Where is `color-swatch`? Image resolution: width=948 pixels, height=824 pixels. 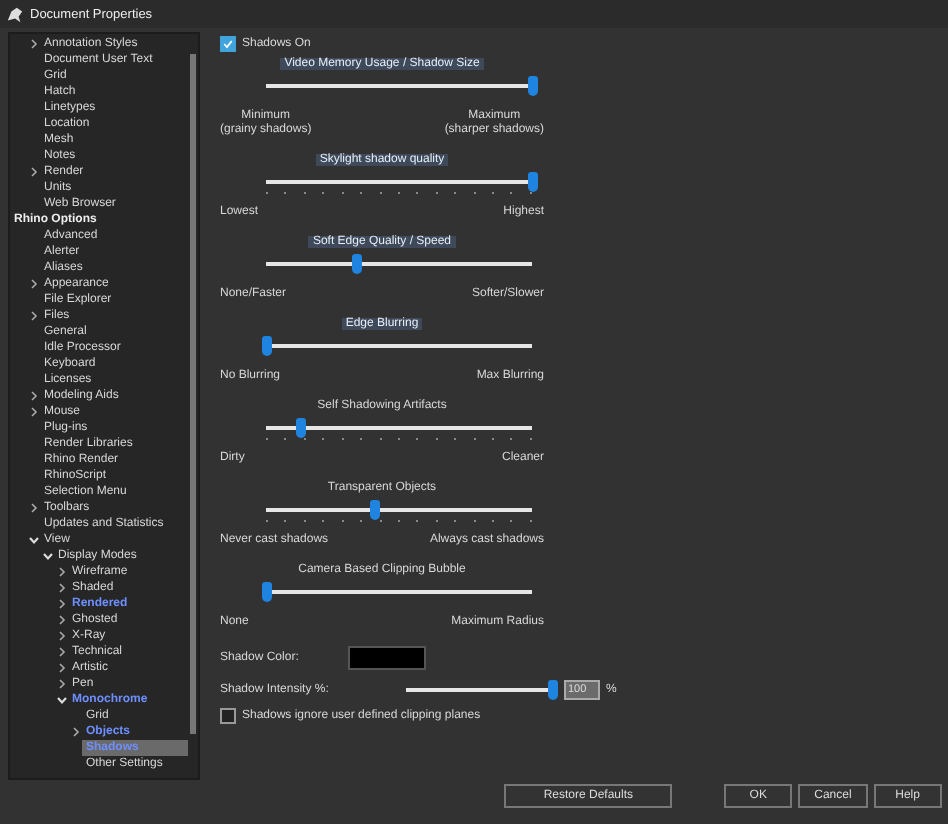
color-swatch is located at coordinates (387, 658).